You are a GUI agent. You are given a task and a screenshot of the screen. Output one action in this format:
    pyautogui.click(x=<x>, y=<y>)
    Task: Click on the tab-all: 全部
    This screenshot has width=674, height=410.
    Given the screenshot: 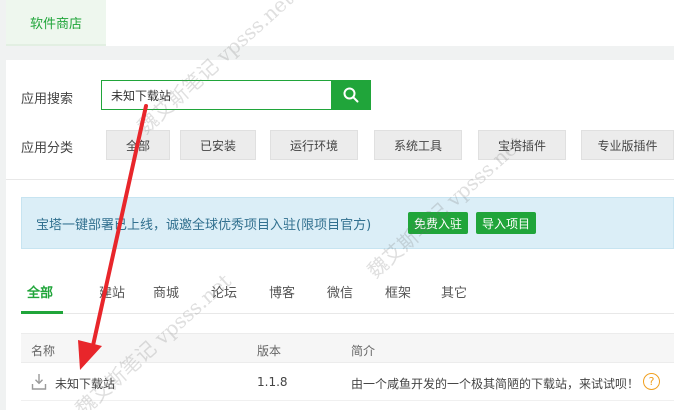 What is the action you would take?
    pyautogui.click(x=40, y=291)
    